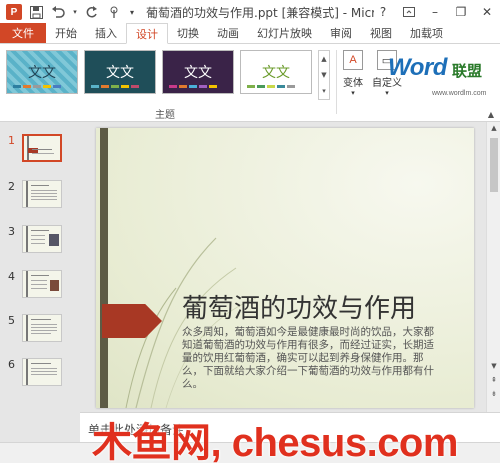  I want to click on theme-gallery-scroll: ▲ ▼ ▾, so click(324, 75).